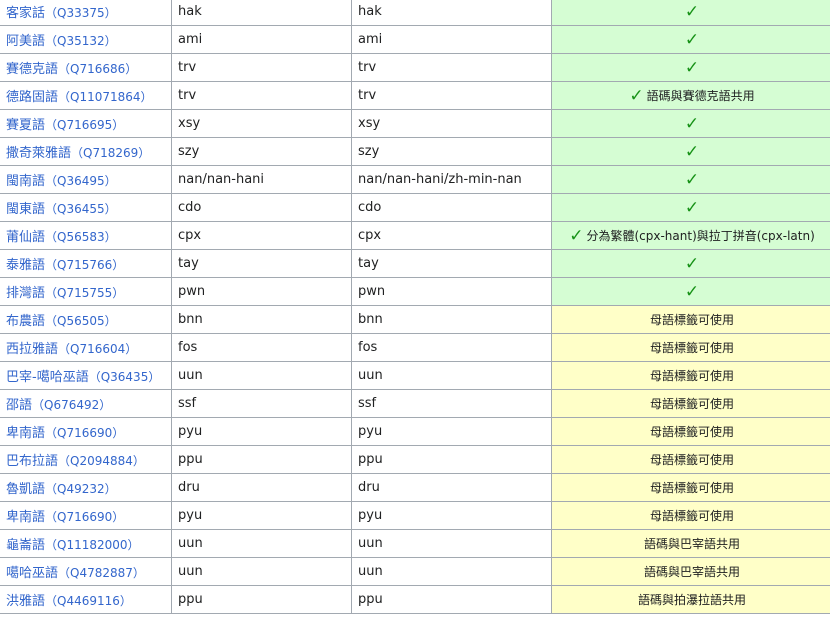 The width and height of the screenshot is (830, 638). What do you see at coordinates (81, 13) in the screenshot?
I see `wikidata-qid-link: （Q33375）` at bounding box center [81, 13].